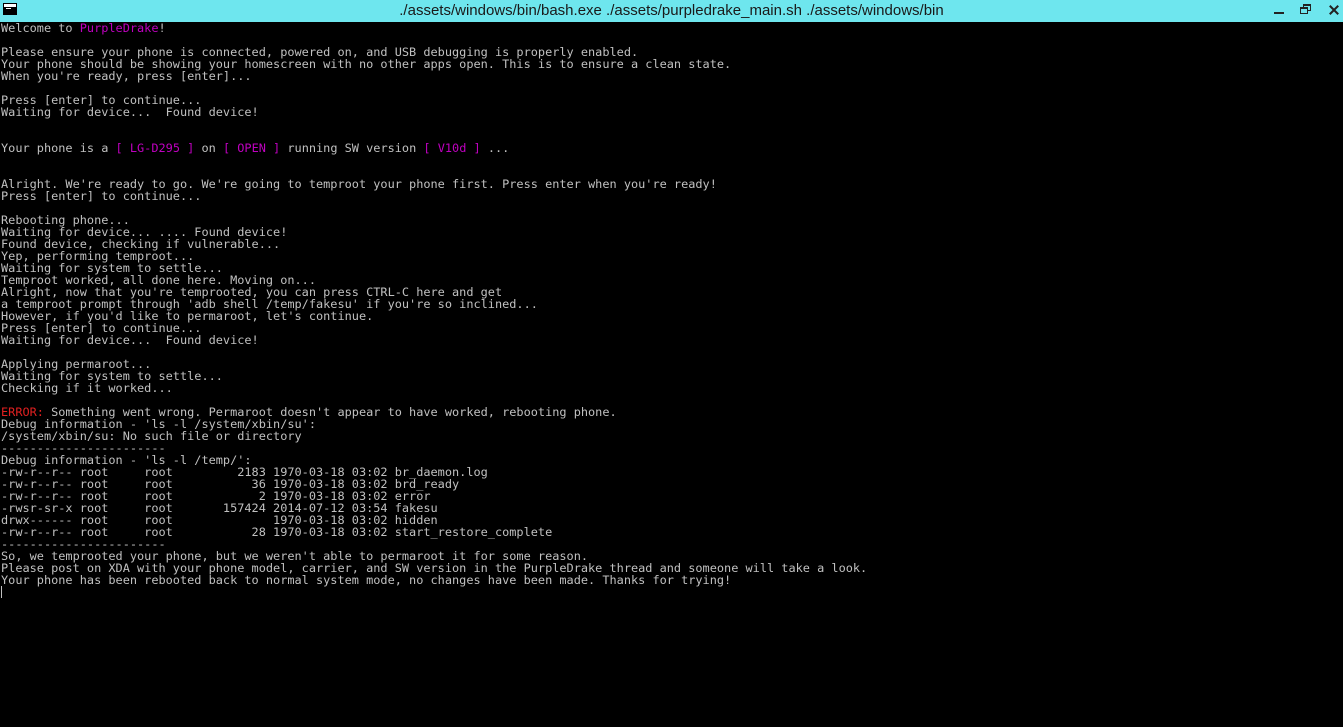 The image size is (1343, 727). I want to click on maximize-button, so click(1306, 10).